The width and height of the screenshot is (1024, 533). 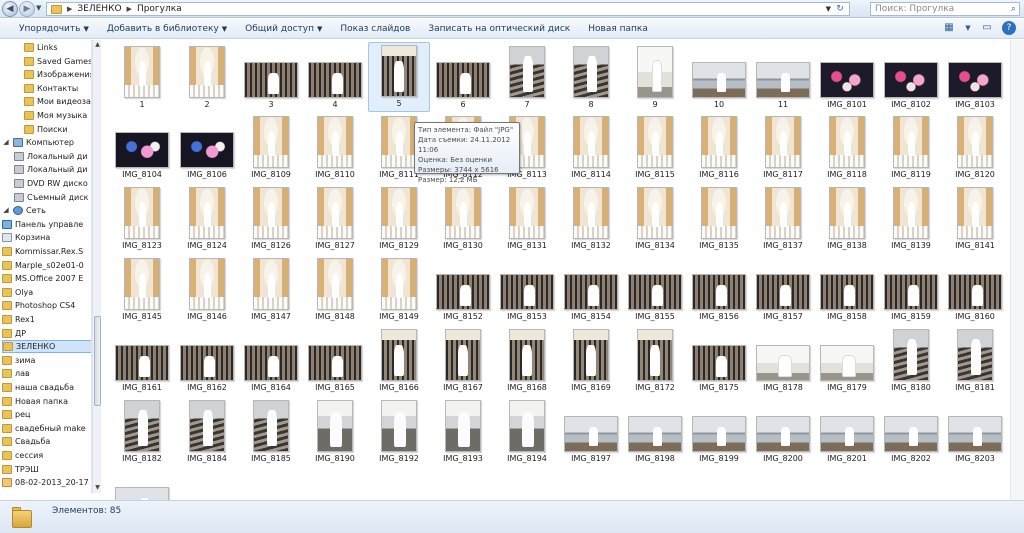 I want to click on file-item: IMG_8159, so click(x=911, y=289).